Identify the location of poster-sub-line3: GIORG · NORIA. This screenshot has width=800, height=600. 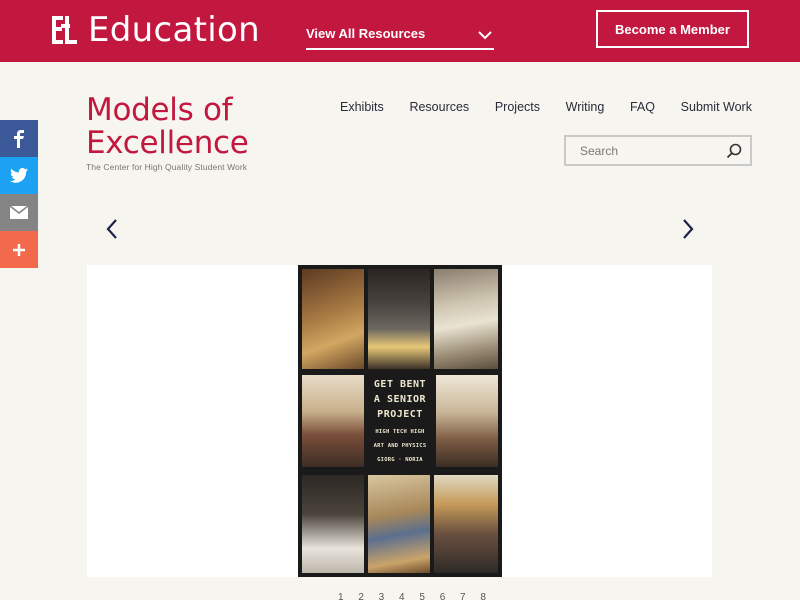
(400, 460).